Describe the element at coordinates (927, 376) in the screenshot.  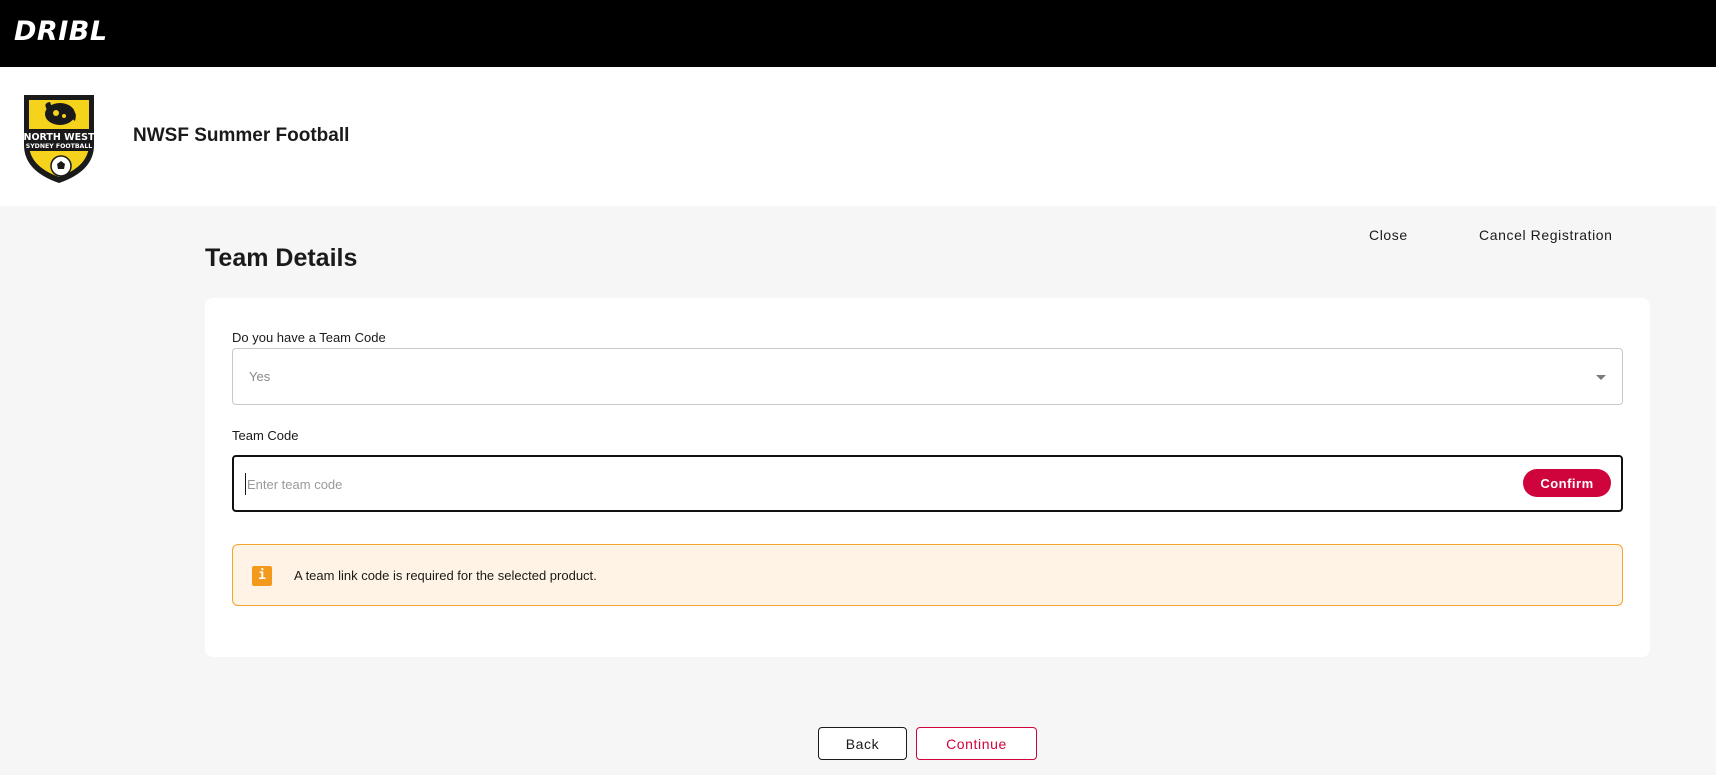
I see `team-code-question-select: Yes` at that location.